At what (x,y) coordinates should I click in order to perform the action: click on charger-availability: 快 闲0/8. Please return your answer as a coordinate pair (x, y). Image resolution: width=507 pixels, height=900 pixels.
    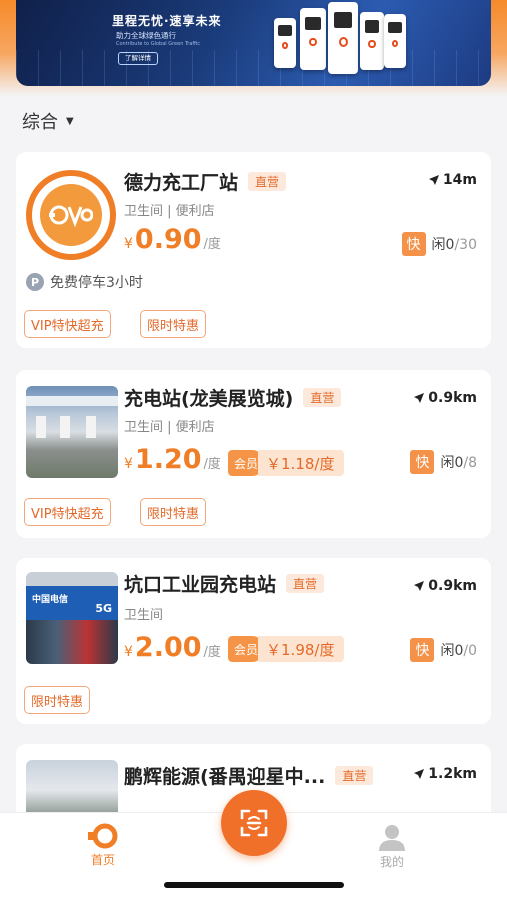
    Looking at the image, I should click on (443, 462).